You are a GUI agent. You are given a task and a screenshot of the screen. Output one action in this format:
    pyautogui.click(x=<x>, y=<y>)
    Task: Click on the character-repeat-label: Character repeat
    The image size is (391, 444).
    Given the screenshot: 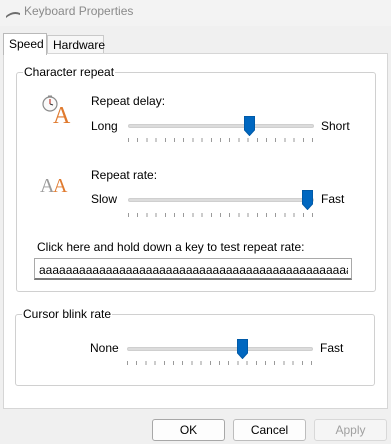 What is the action you would take?
    pyautogui.click(x=69, y=72)
    